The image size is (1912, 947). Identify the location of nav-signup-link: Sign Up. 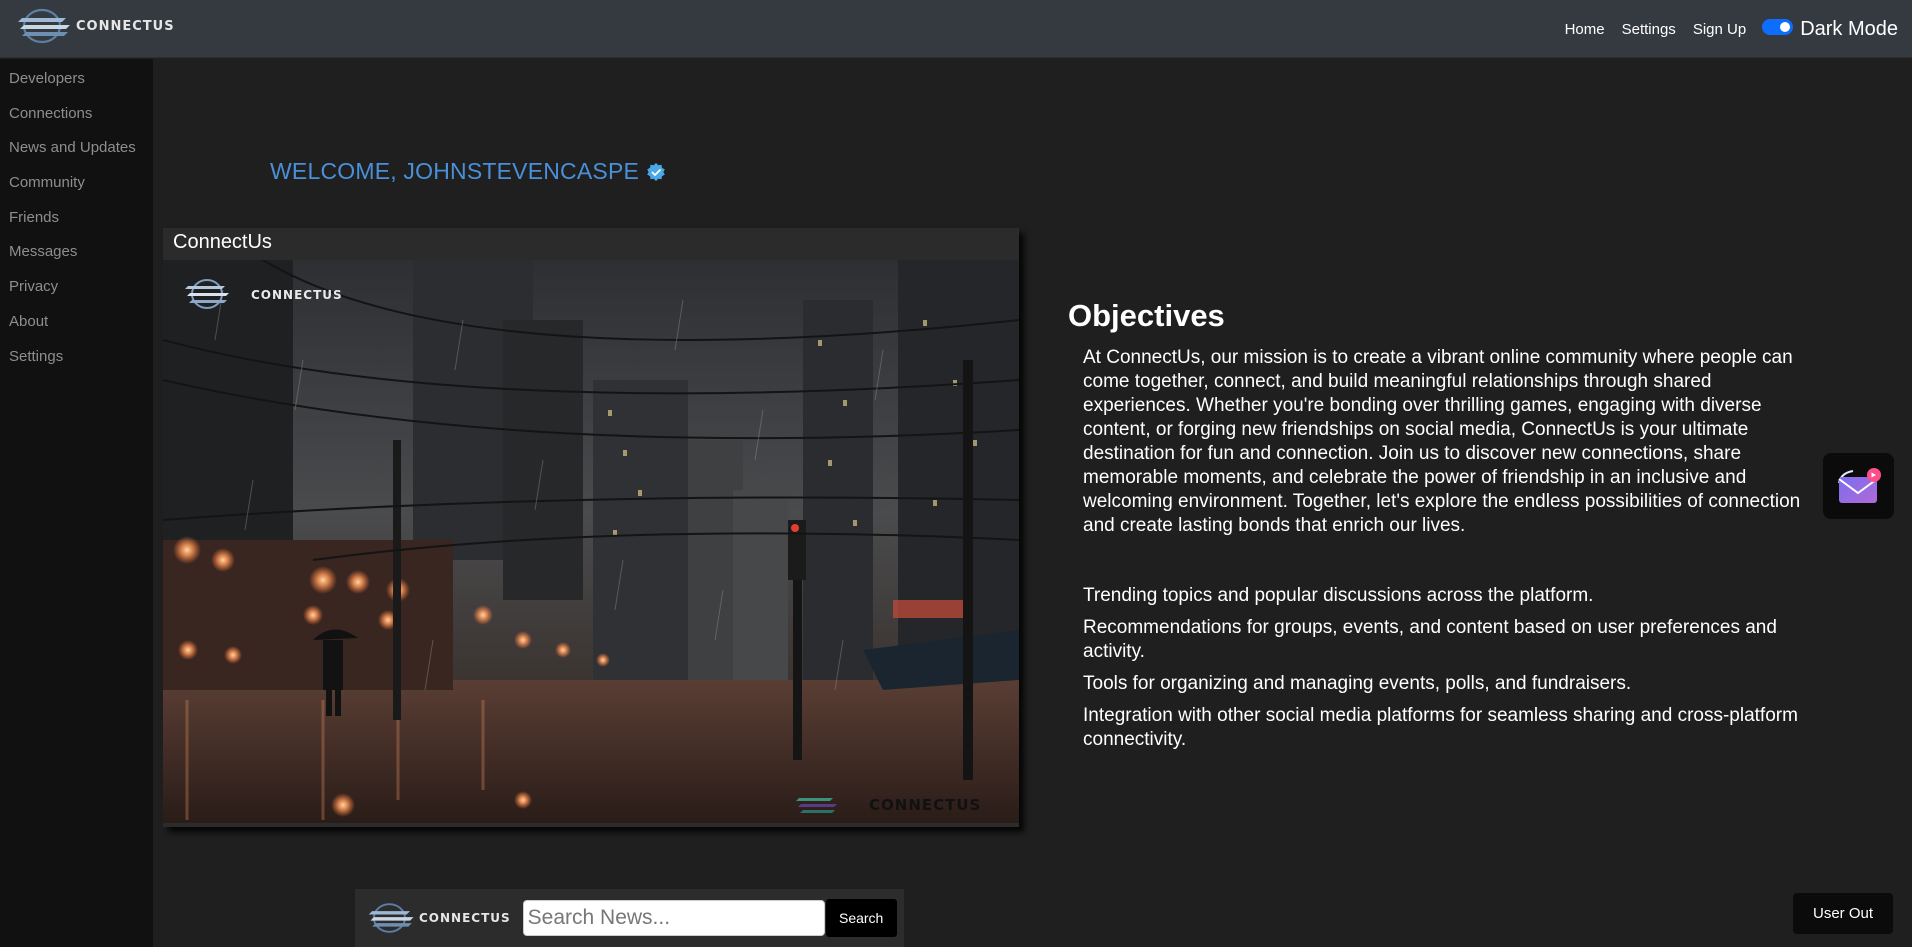
(1719, 29).